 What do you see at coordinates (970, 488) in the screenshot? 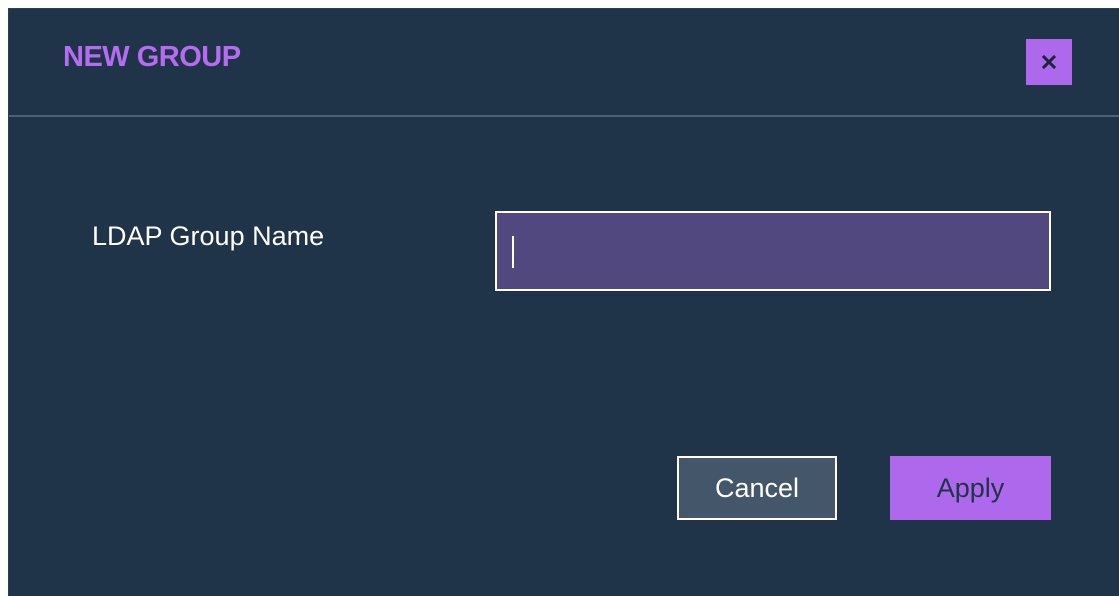
I see `apply-button: Apply` at bounding box center [970, 488].